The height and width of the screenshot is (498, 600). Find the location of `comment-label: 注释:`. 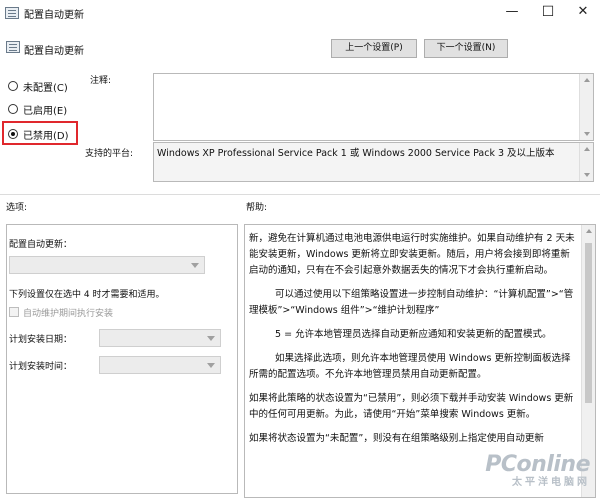

comment-label: 注释: is located at coordinates (101, 81).